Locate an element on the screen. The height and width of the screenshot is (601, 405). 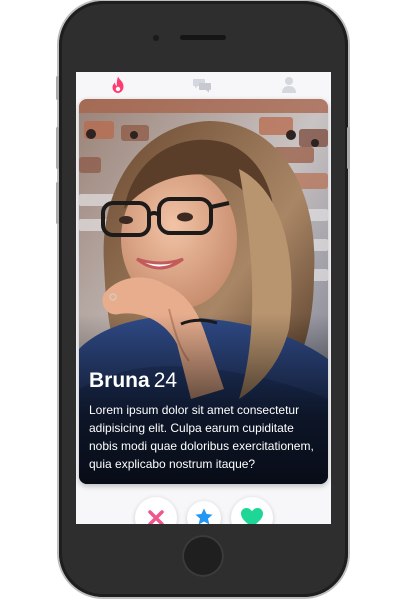
profile-age: 24 is located at coordinates (165, 380).